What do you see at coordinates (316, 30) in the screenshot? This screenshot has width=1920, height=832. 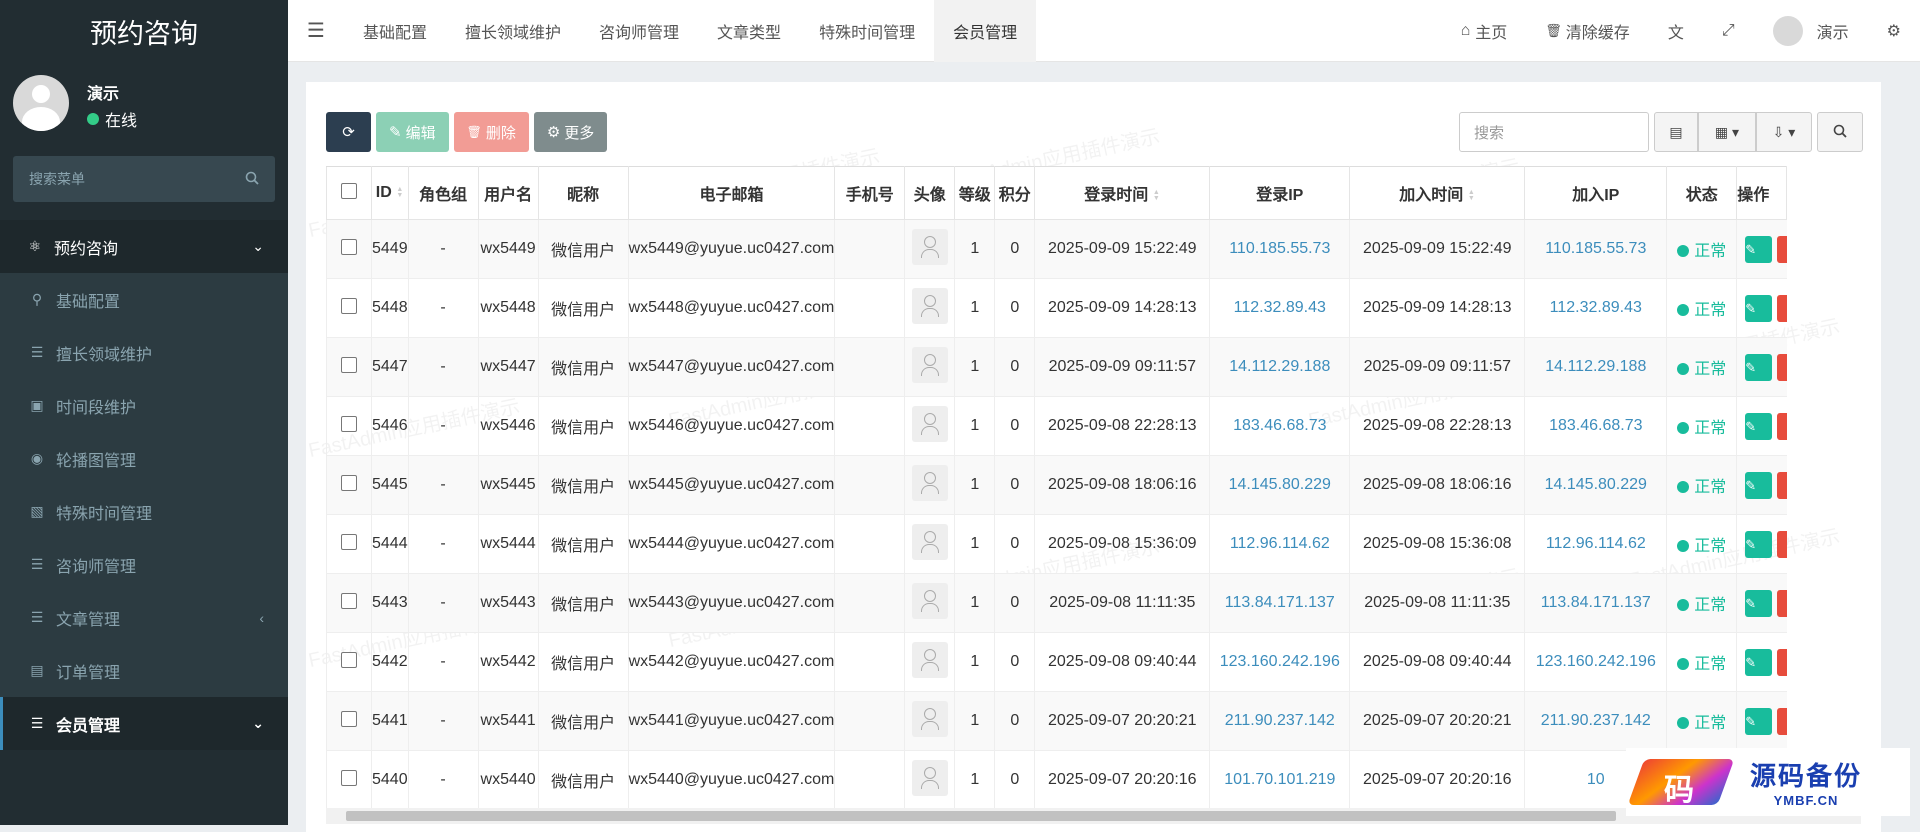 I see `menu-toggle-icon: ☰` at bounding box center [316, 30].